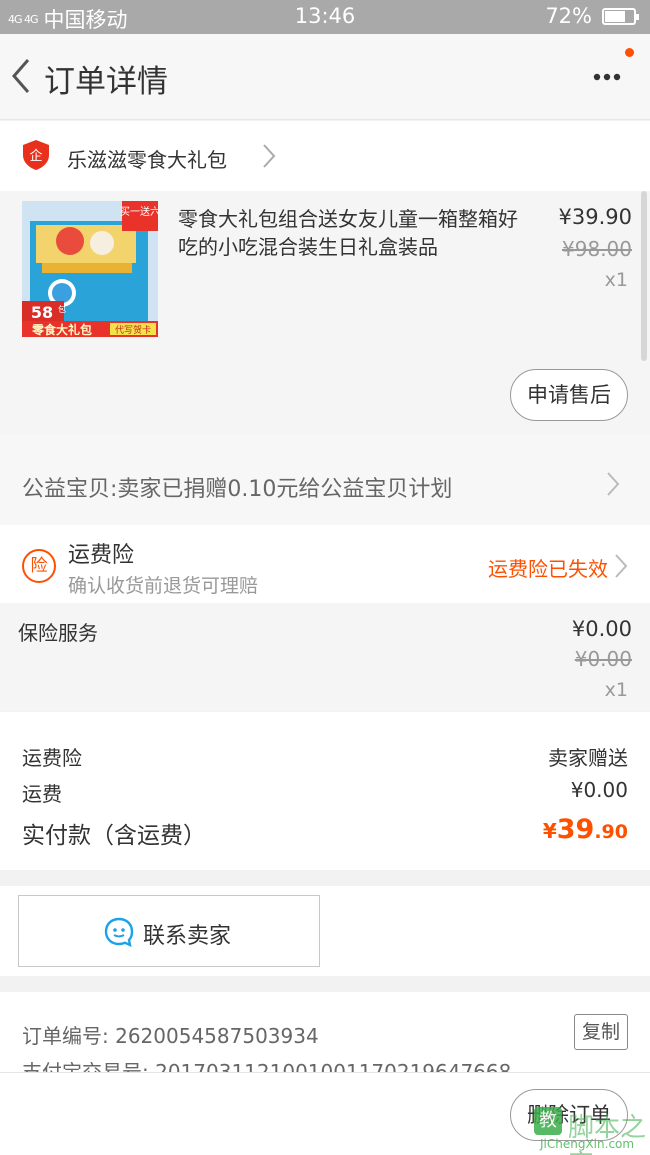 This screenshot has width=650, height=1155. What do you see at coordinates (607, 77) in the screenshot?
I see `more-options-icon` at bounding box center [607, 77].